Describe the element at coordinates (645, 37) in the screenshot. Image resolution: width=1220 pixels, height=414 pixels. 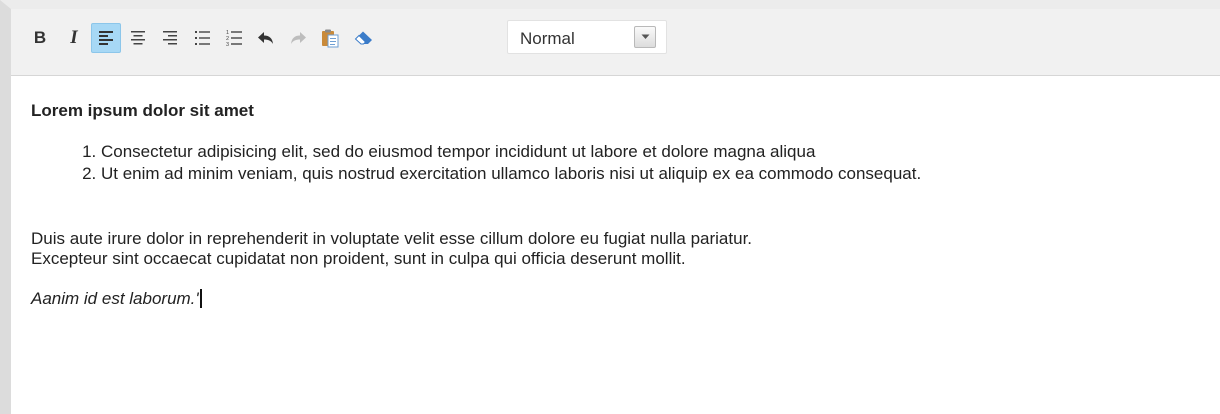
I see `chevron-down-icon` at that location.